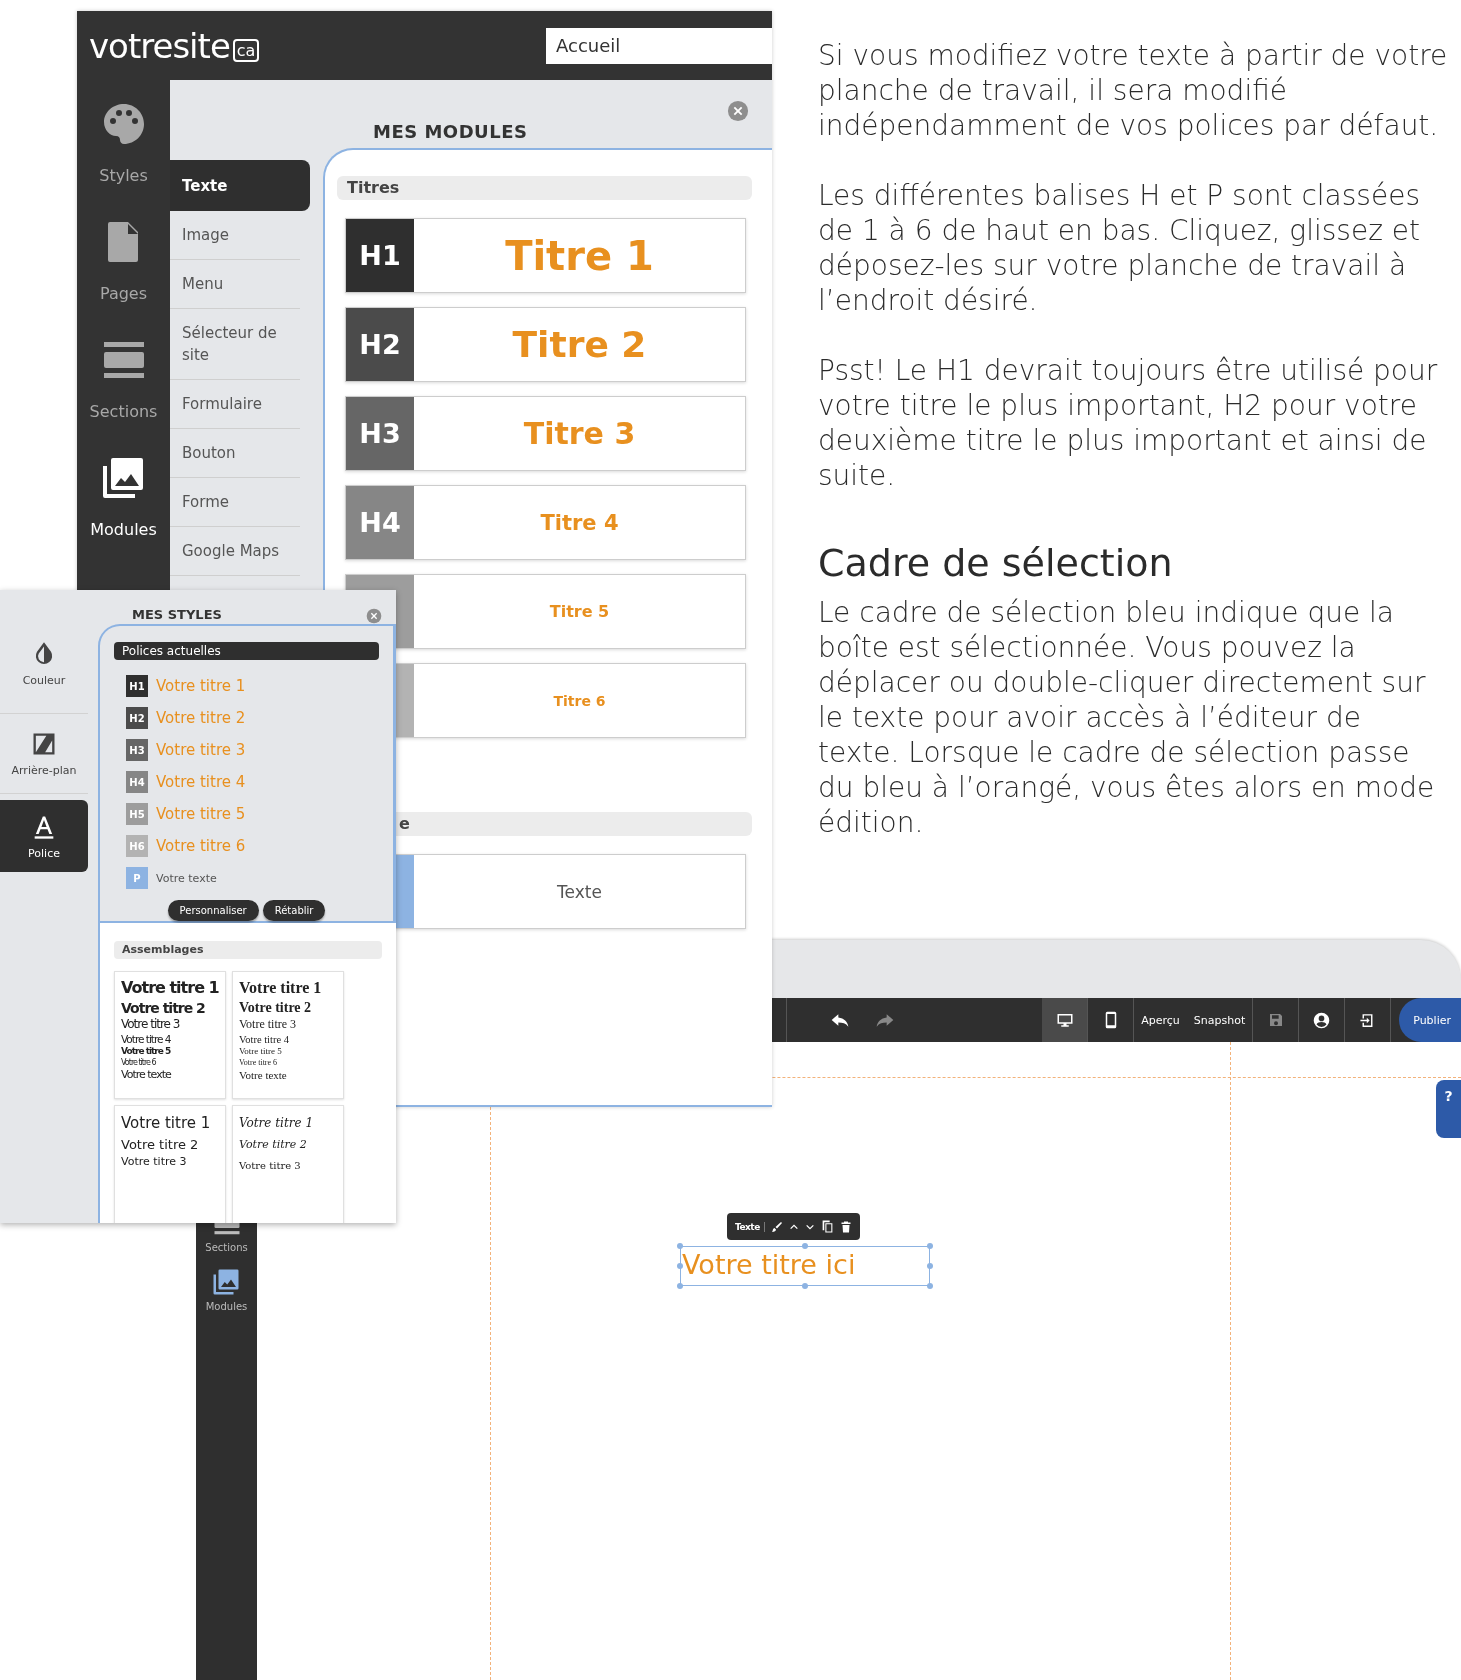  I want to click on section-heading: Cadre de sélection, so click(996, 563).